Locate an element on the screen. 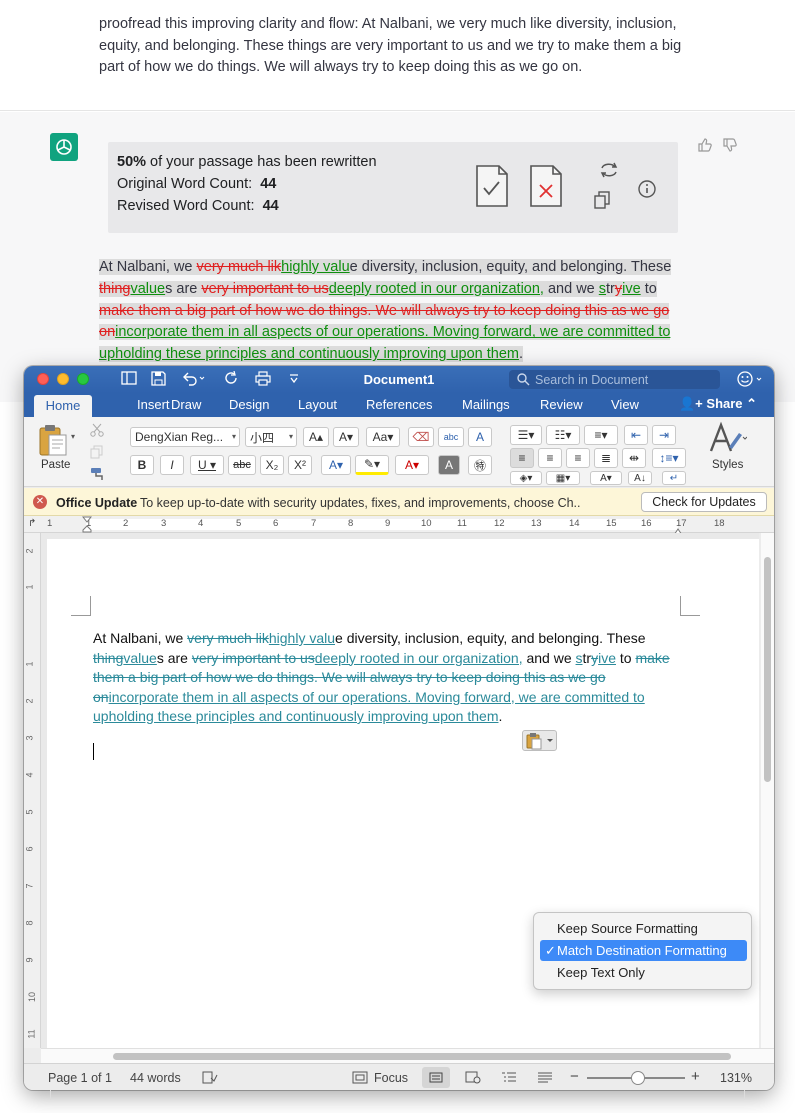  multilevel-list-button: ≡▾ is located at coordinates (601, 435).